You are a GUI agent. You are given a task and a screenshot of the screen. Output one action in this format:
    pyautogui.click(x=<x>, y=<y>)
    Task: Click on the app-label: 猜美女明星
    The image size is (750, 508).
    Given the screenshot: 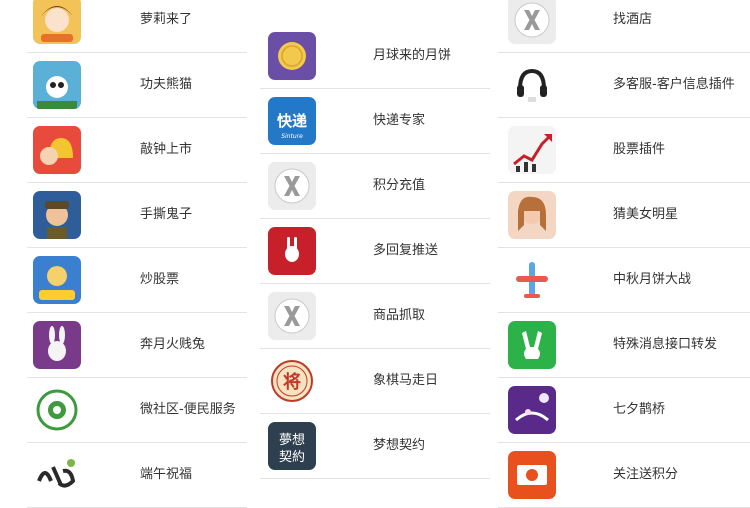 What is the action you would take?
    pyautogui.click(x=645, y=215)
    